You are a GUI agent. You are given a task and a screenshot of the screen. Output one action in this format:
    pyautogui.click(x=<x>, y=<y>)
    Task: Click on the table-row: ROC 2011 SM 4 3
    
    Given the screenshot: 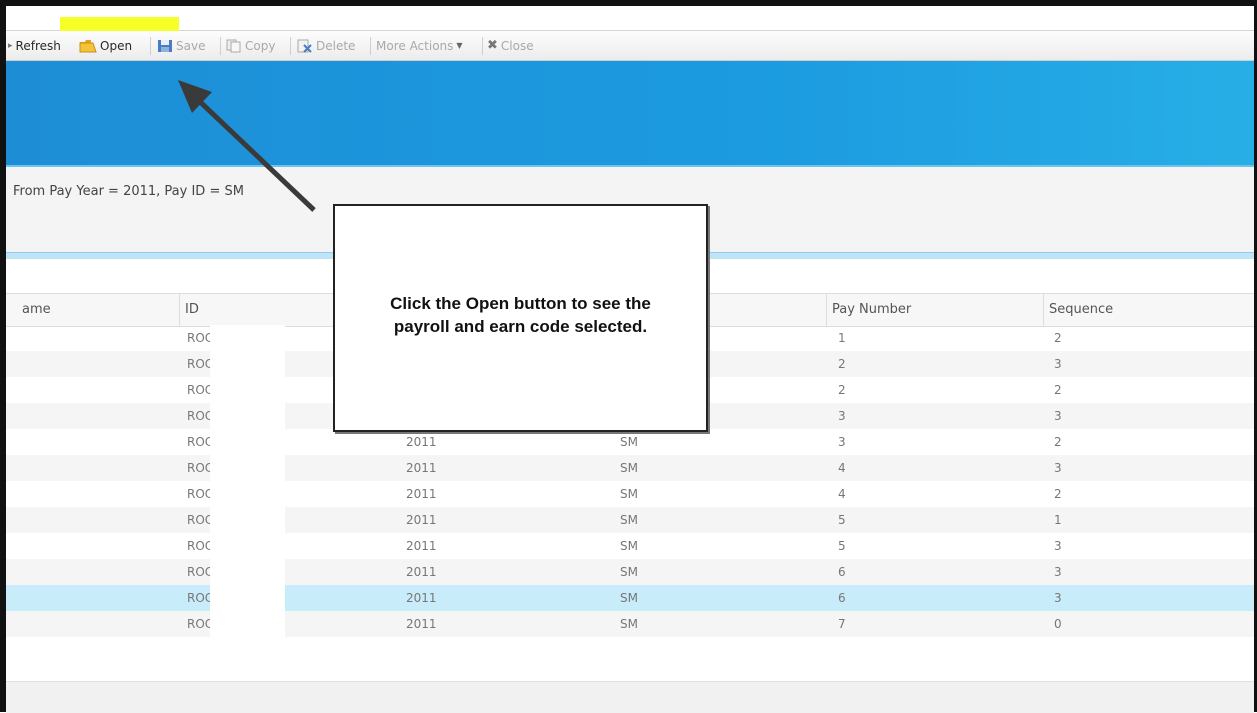 What is the action you would take?
    pyautogui.click(x=630, y=468)
    